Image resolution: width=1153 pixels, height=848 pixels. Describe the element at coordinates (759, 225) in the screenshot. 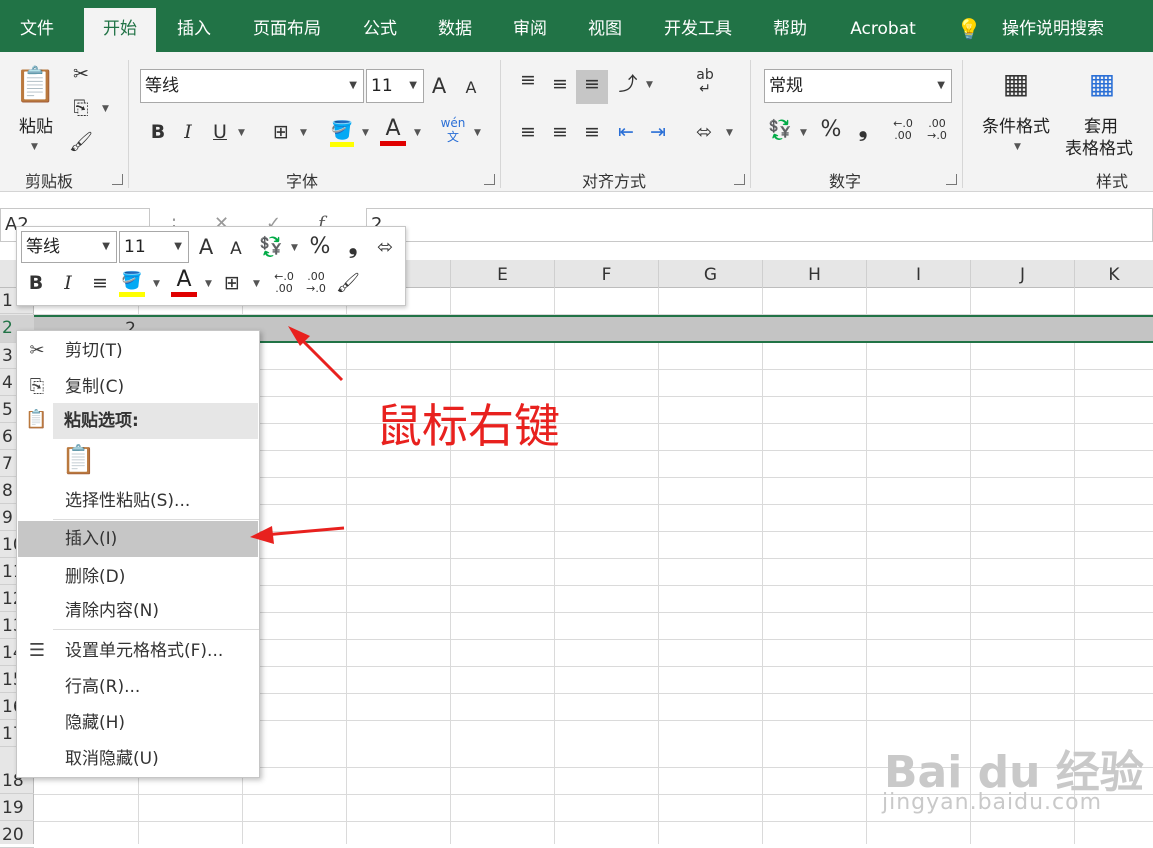

I see `formula-input: 2` at that location.